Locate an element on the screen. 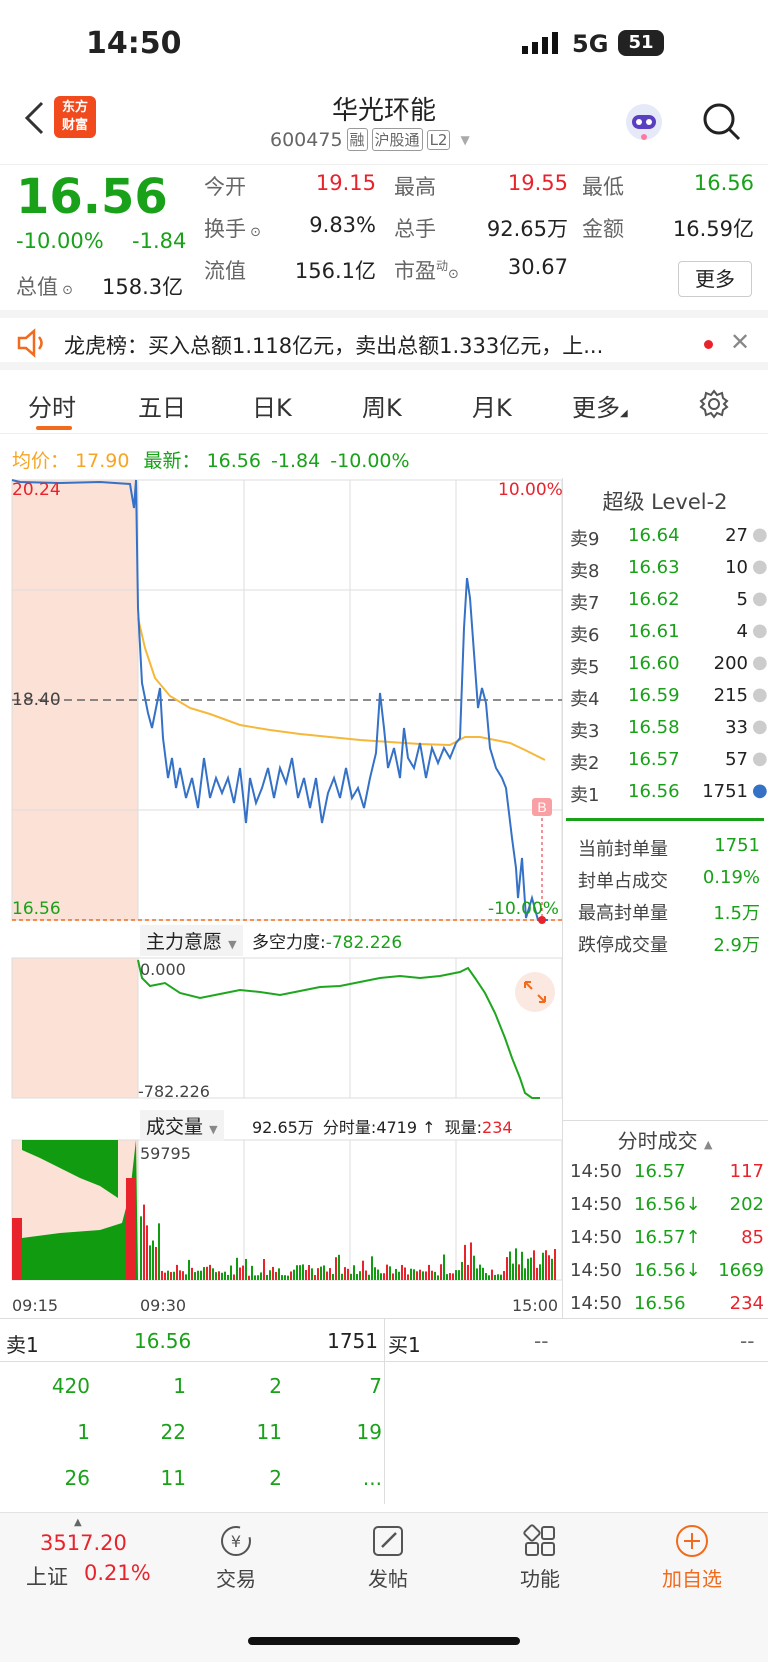 This screenshot has width=768, height=1662. nav-function: 功能 is located at coordinates (540, 1557).